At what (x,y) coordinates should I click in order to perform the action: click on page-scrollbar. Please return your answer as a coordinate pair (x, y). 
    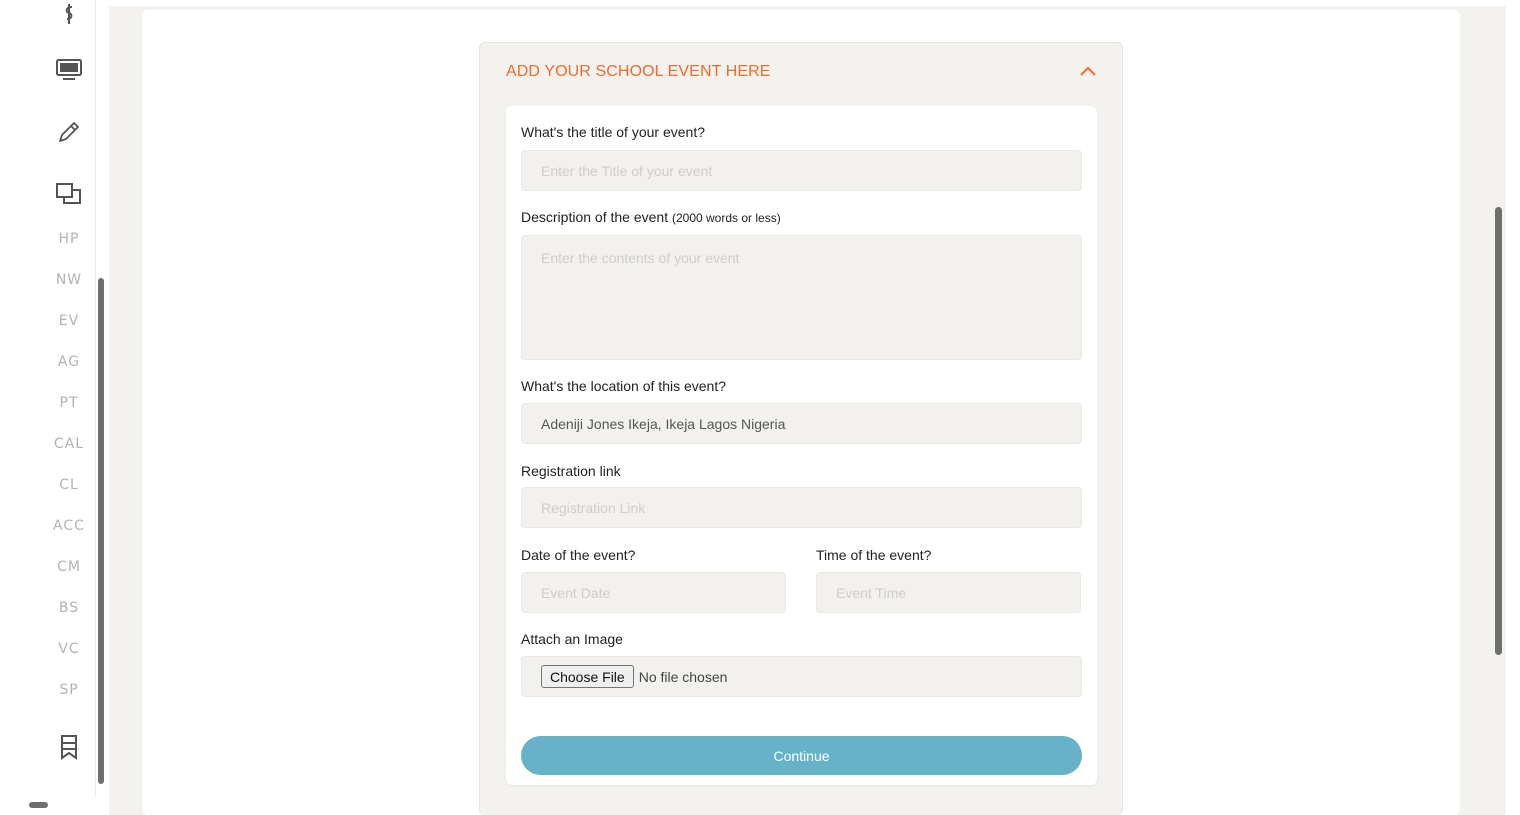
    Looking at the image, I should click on (1498, 431).